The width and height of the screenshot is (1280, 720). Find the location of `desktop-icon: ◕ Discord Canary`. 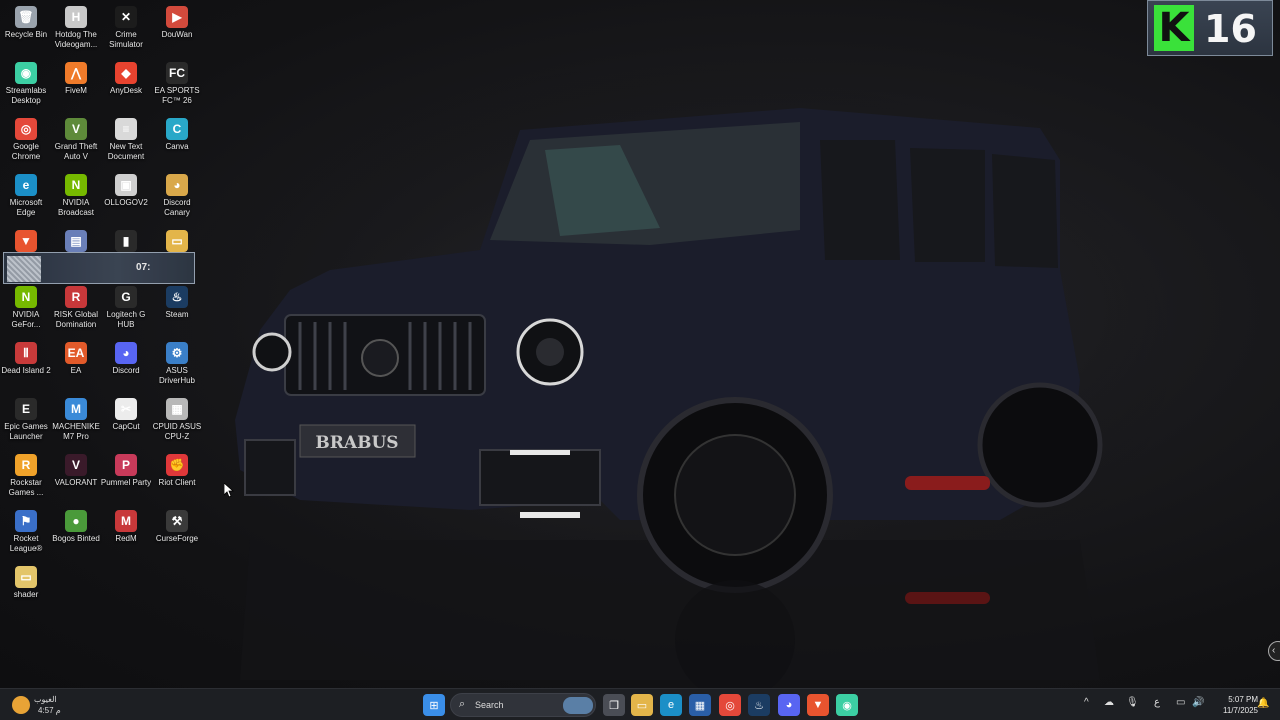

desktop-icon: ◕ Discord Canary is located at coordinates (177, 197).